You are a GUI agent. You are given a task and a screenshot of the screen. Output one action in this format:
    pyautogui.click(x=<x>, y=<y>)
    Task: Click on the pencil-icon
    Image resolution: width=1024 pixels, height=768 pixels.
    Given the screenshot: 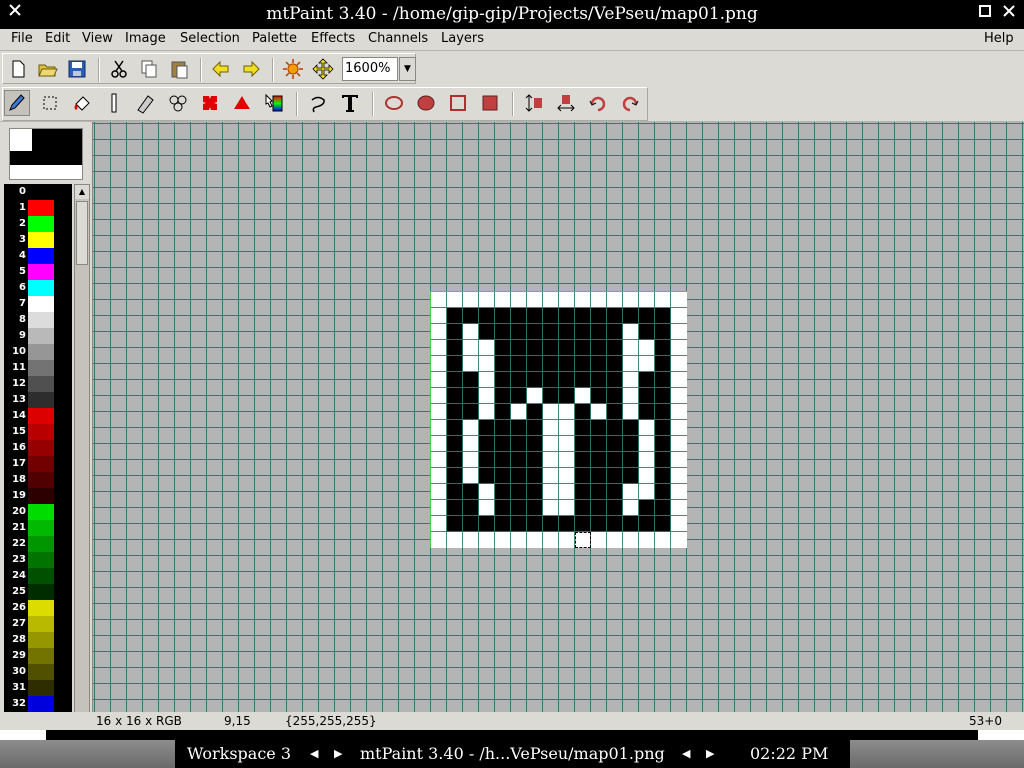 What is the action you would take?
    pyautogui.click(x=17, y=103)
    